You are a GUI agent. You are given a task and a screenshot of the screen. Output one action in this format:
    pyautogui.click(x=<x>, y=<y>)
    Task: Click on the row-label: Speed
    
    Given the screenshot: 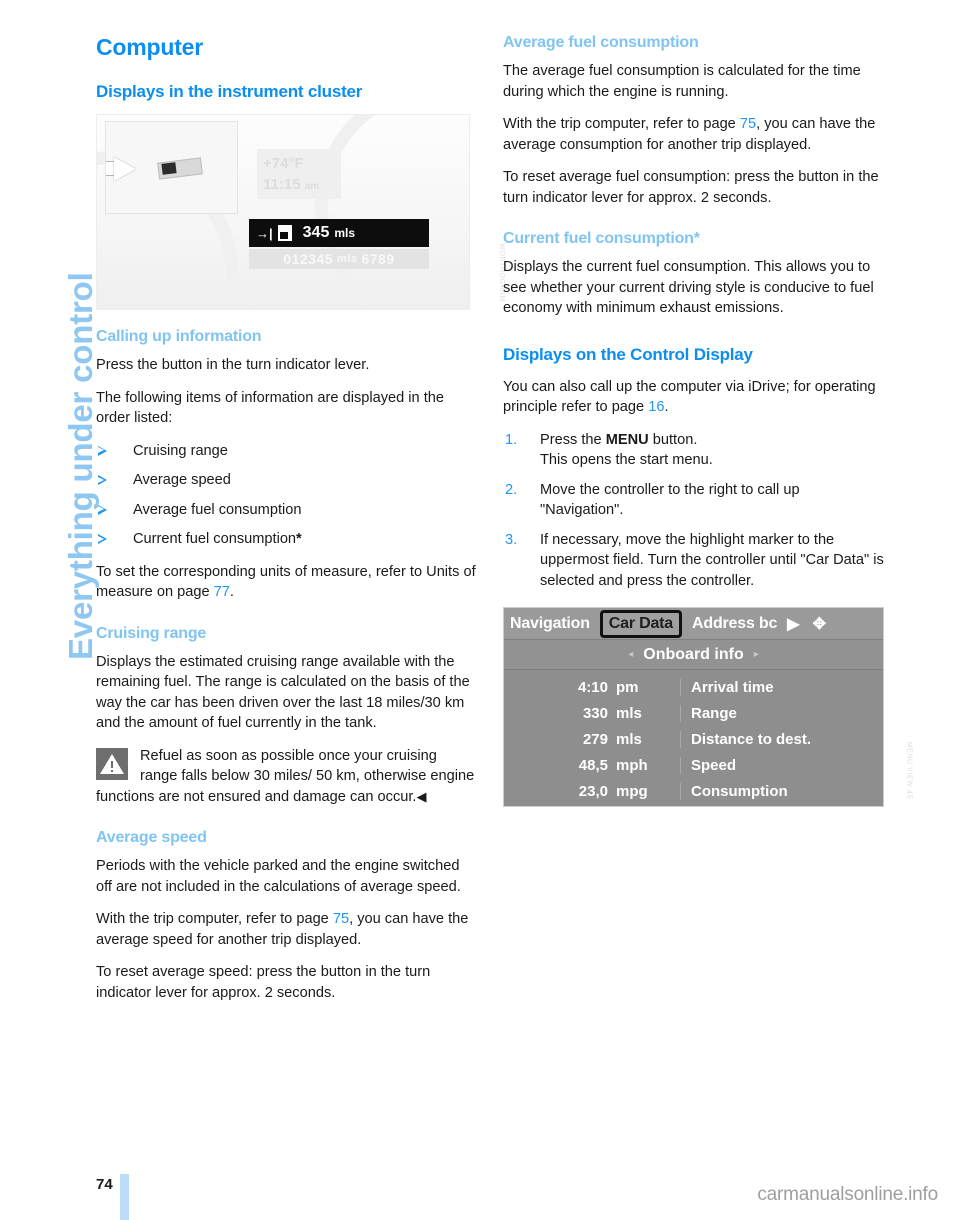 What is the action you would take?
    pyautogui.click(x=781, y=765)
    